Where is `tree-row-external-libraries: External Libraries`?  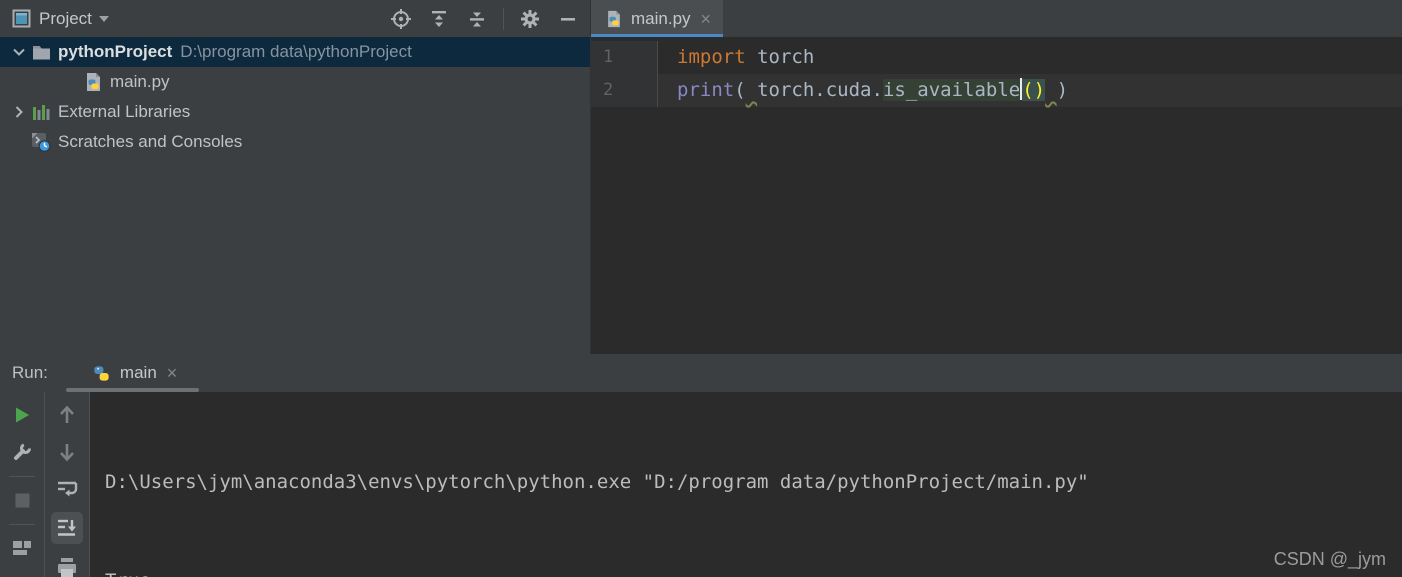 tree-row-external-libraries: External Libraries is located at coordinates (295, 112).